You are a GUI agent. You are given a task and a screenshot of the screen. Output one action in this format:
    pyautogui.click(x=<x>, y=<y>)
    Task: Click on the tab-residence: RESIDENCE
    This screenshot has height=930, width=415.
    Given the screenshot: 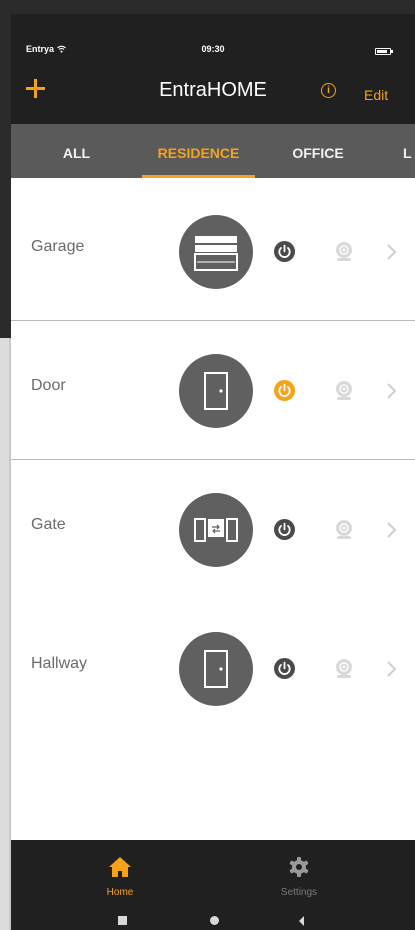 What is the action you would take?
    pyautogui.click(x=198, y=151)
    